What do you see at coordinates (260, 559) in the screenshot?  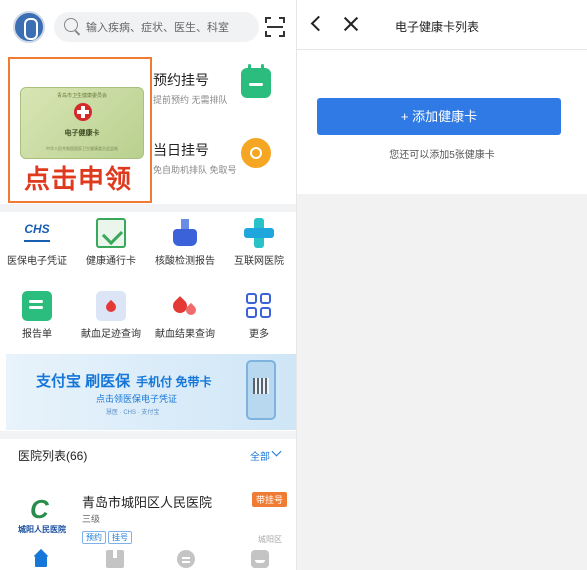 I see `profile-icon` at bounding box center [260, 559].